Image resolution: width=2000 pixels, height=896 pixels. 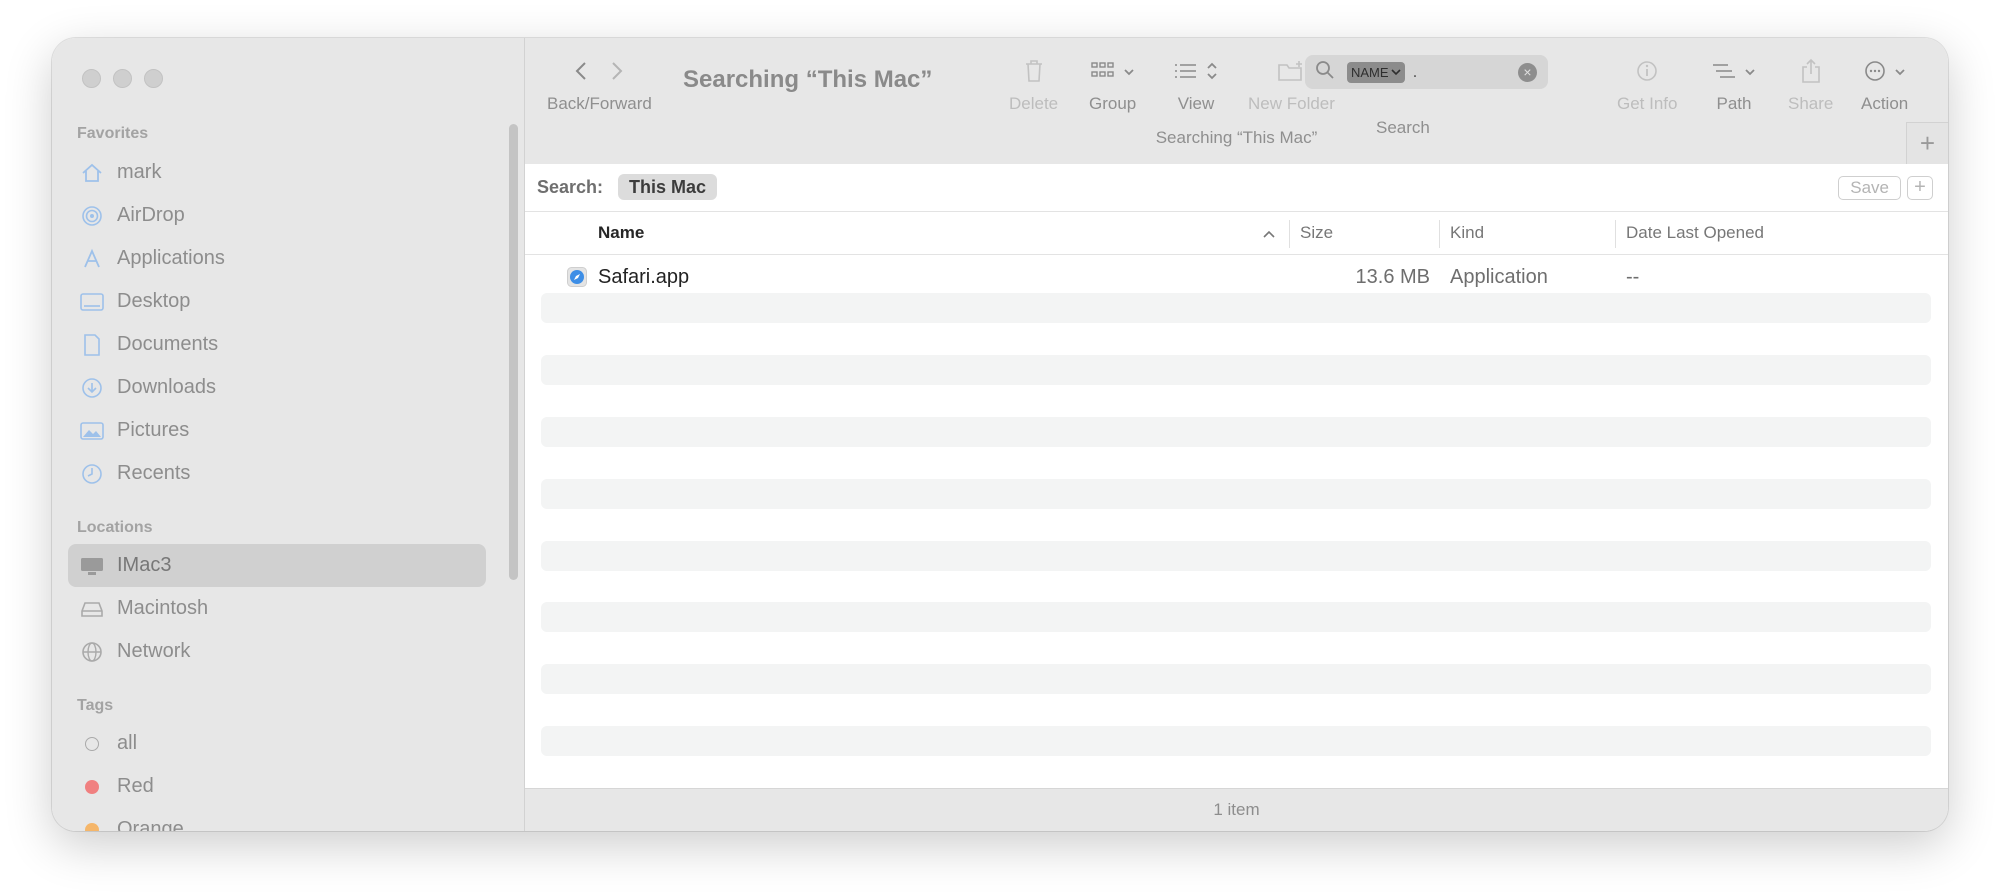 What do you see at coordinates (1869, 188) in the screenshot?
I see `save-search-button: Save` at bounding box center [1869, 188].